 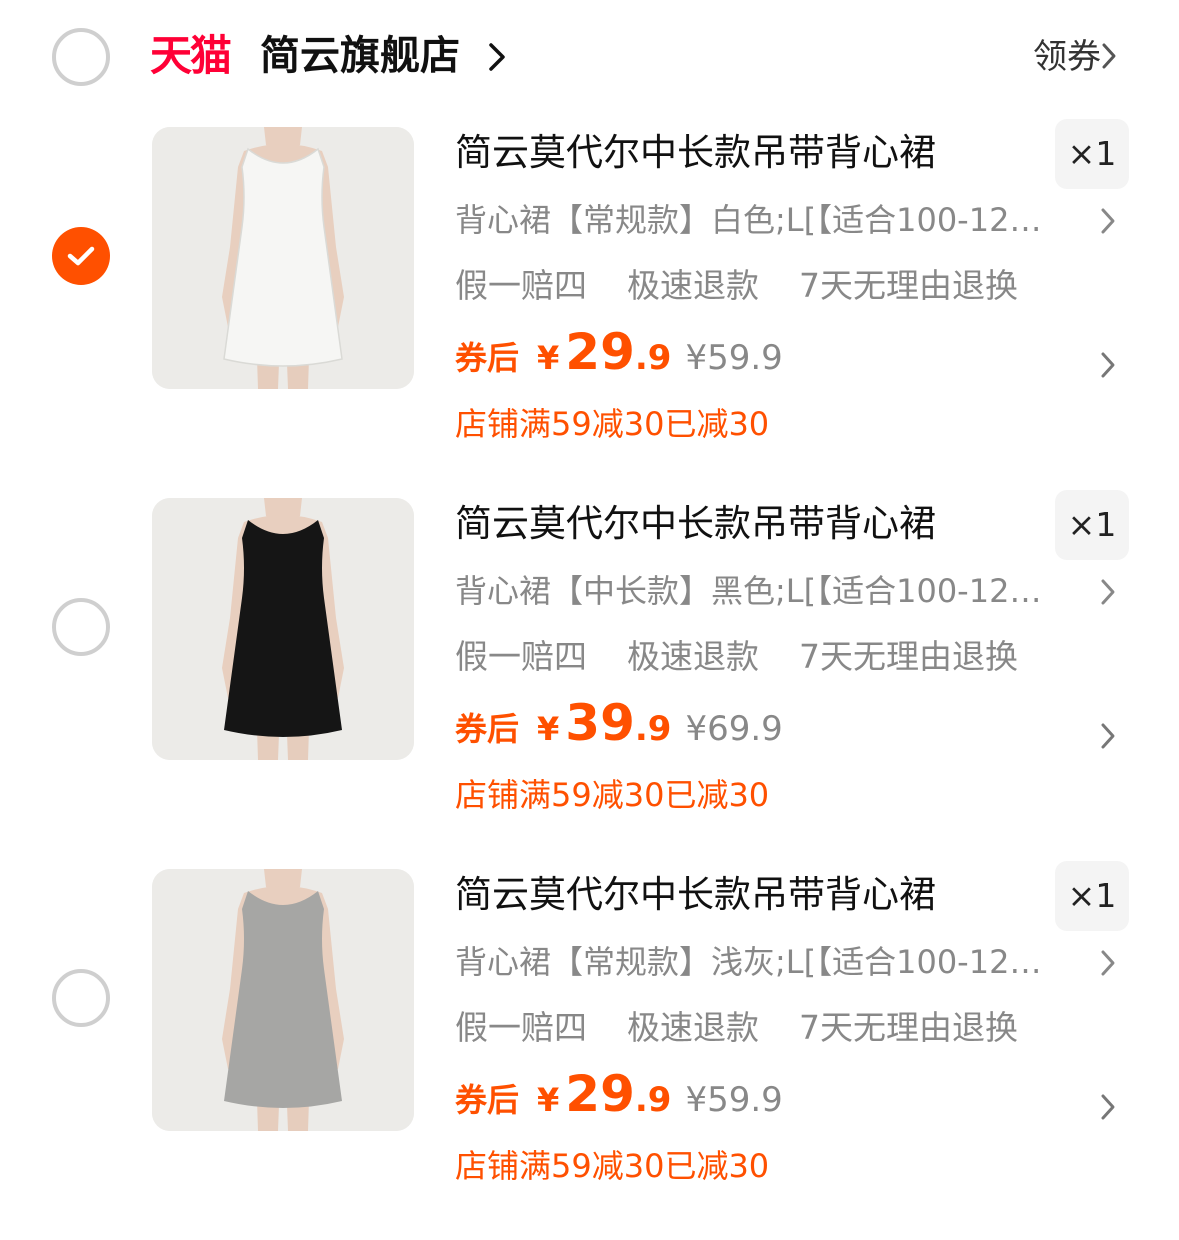 What do you see at coordinates (1067, 57) in the screenshot?
I see `get-coupon-link: 领券` at bounding box center [1067, 57].